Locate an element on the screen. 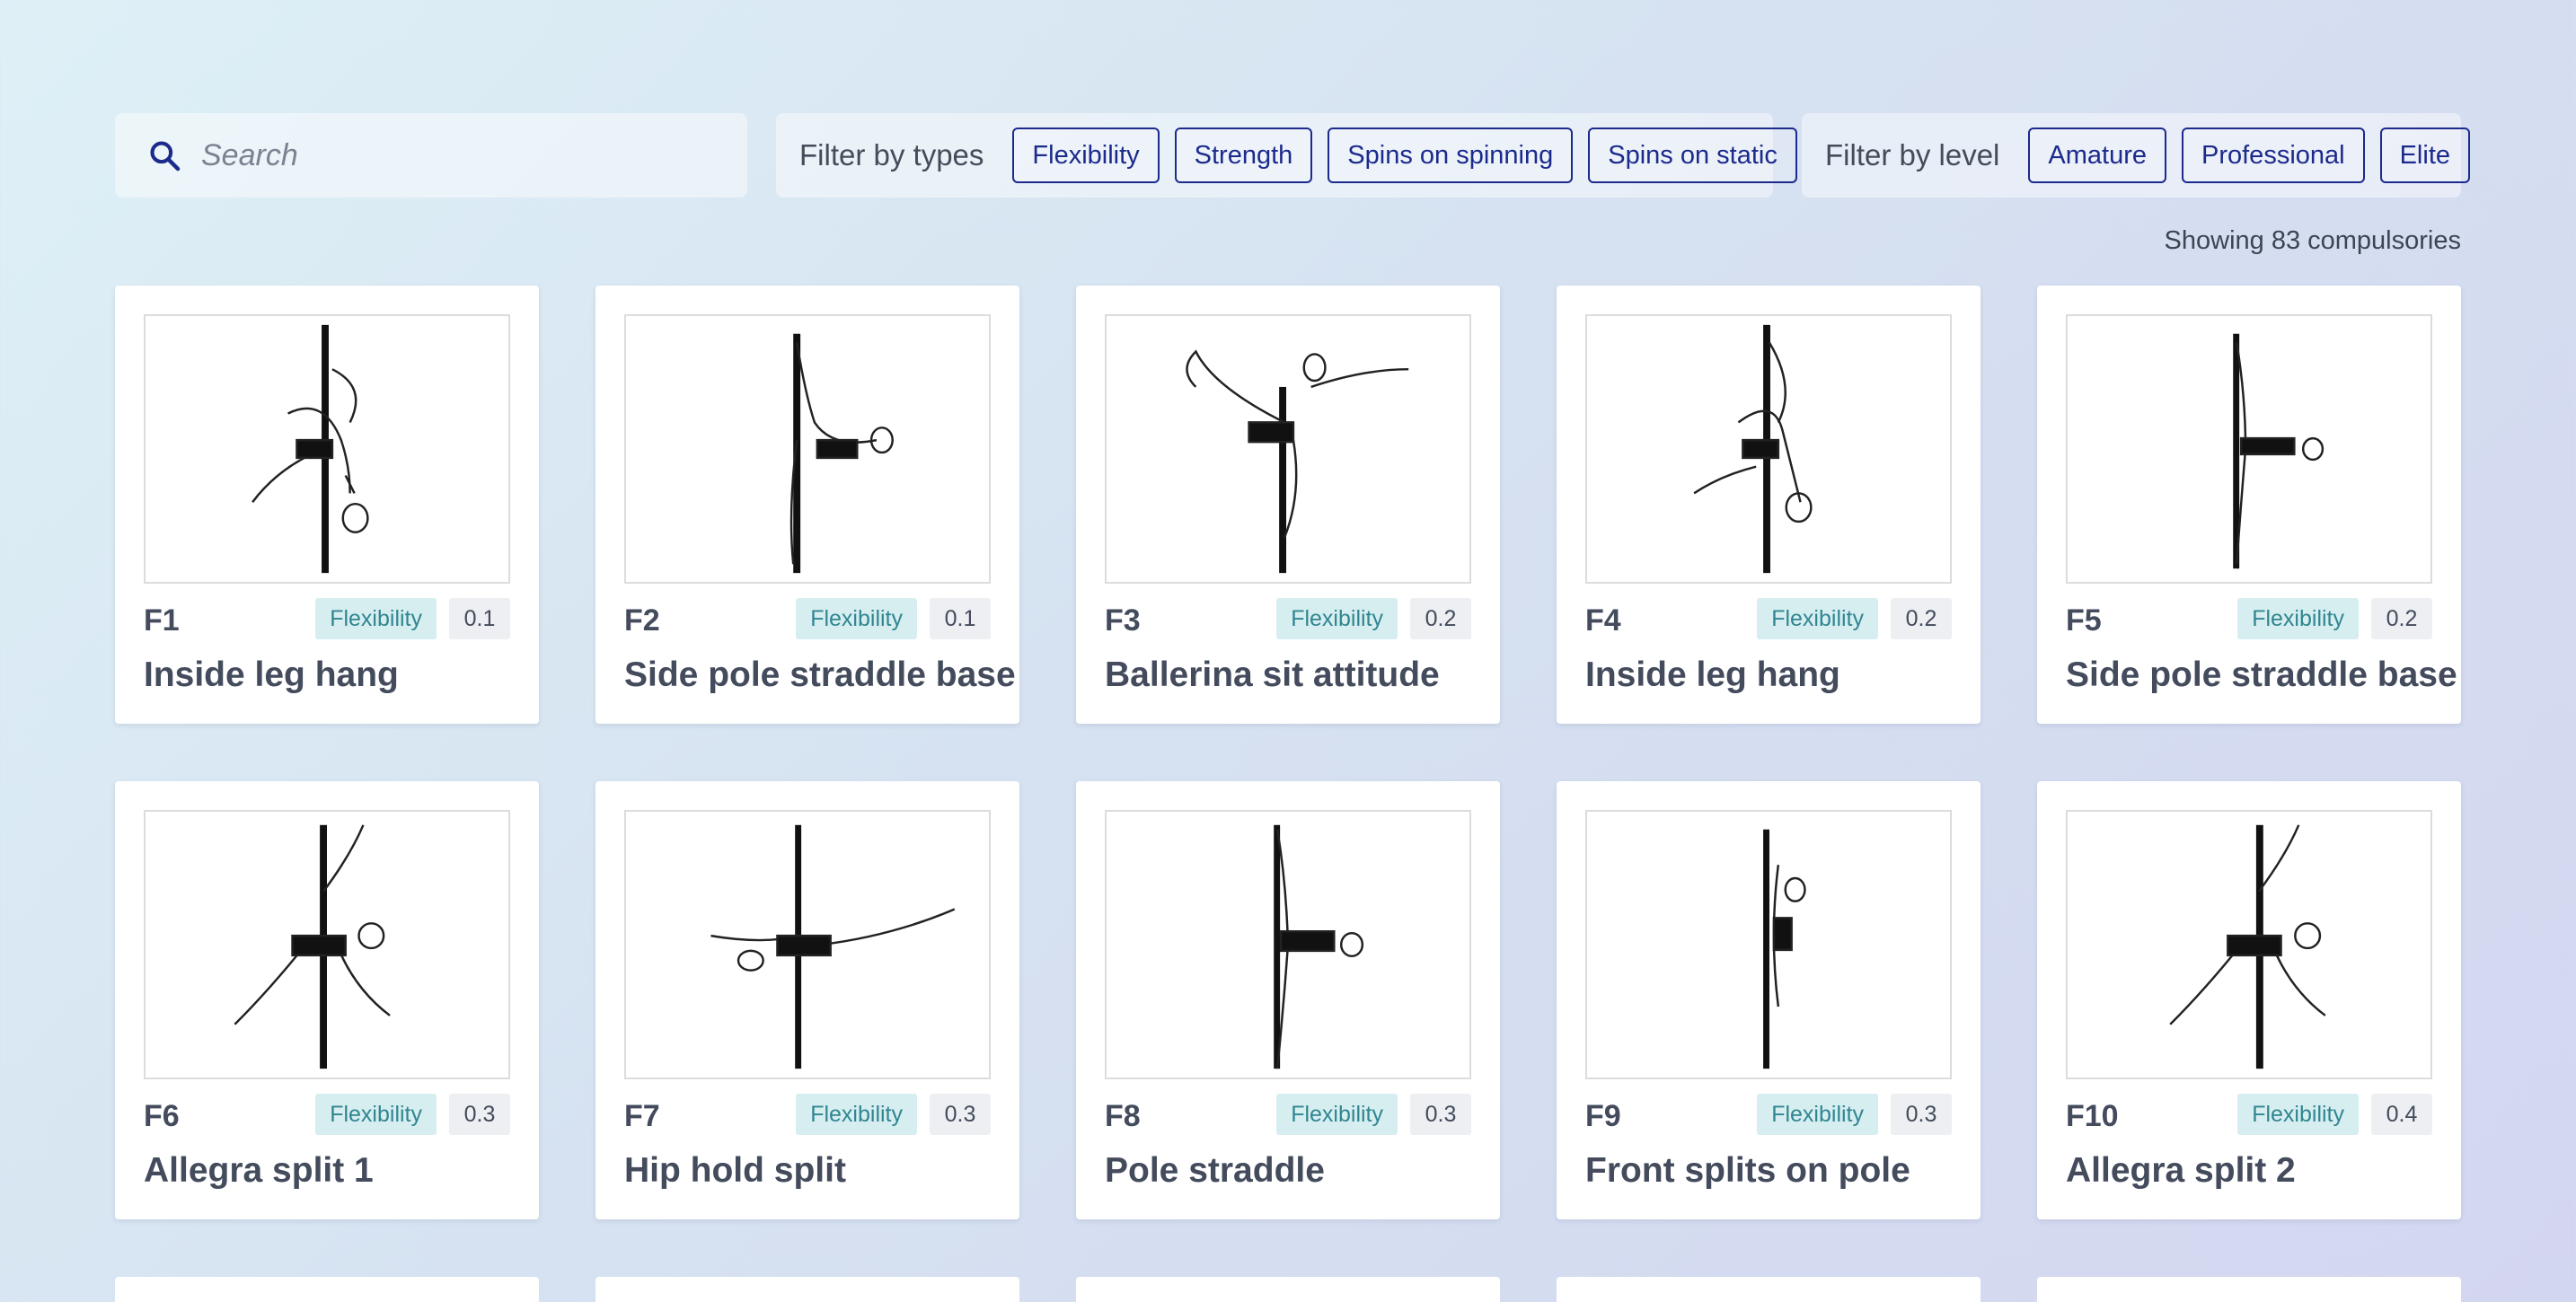  card-code: F7 is located at coordinates (642, 1116).